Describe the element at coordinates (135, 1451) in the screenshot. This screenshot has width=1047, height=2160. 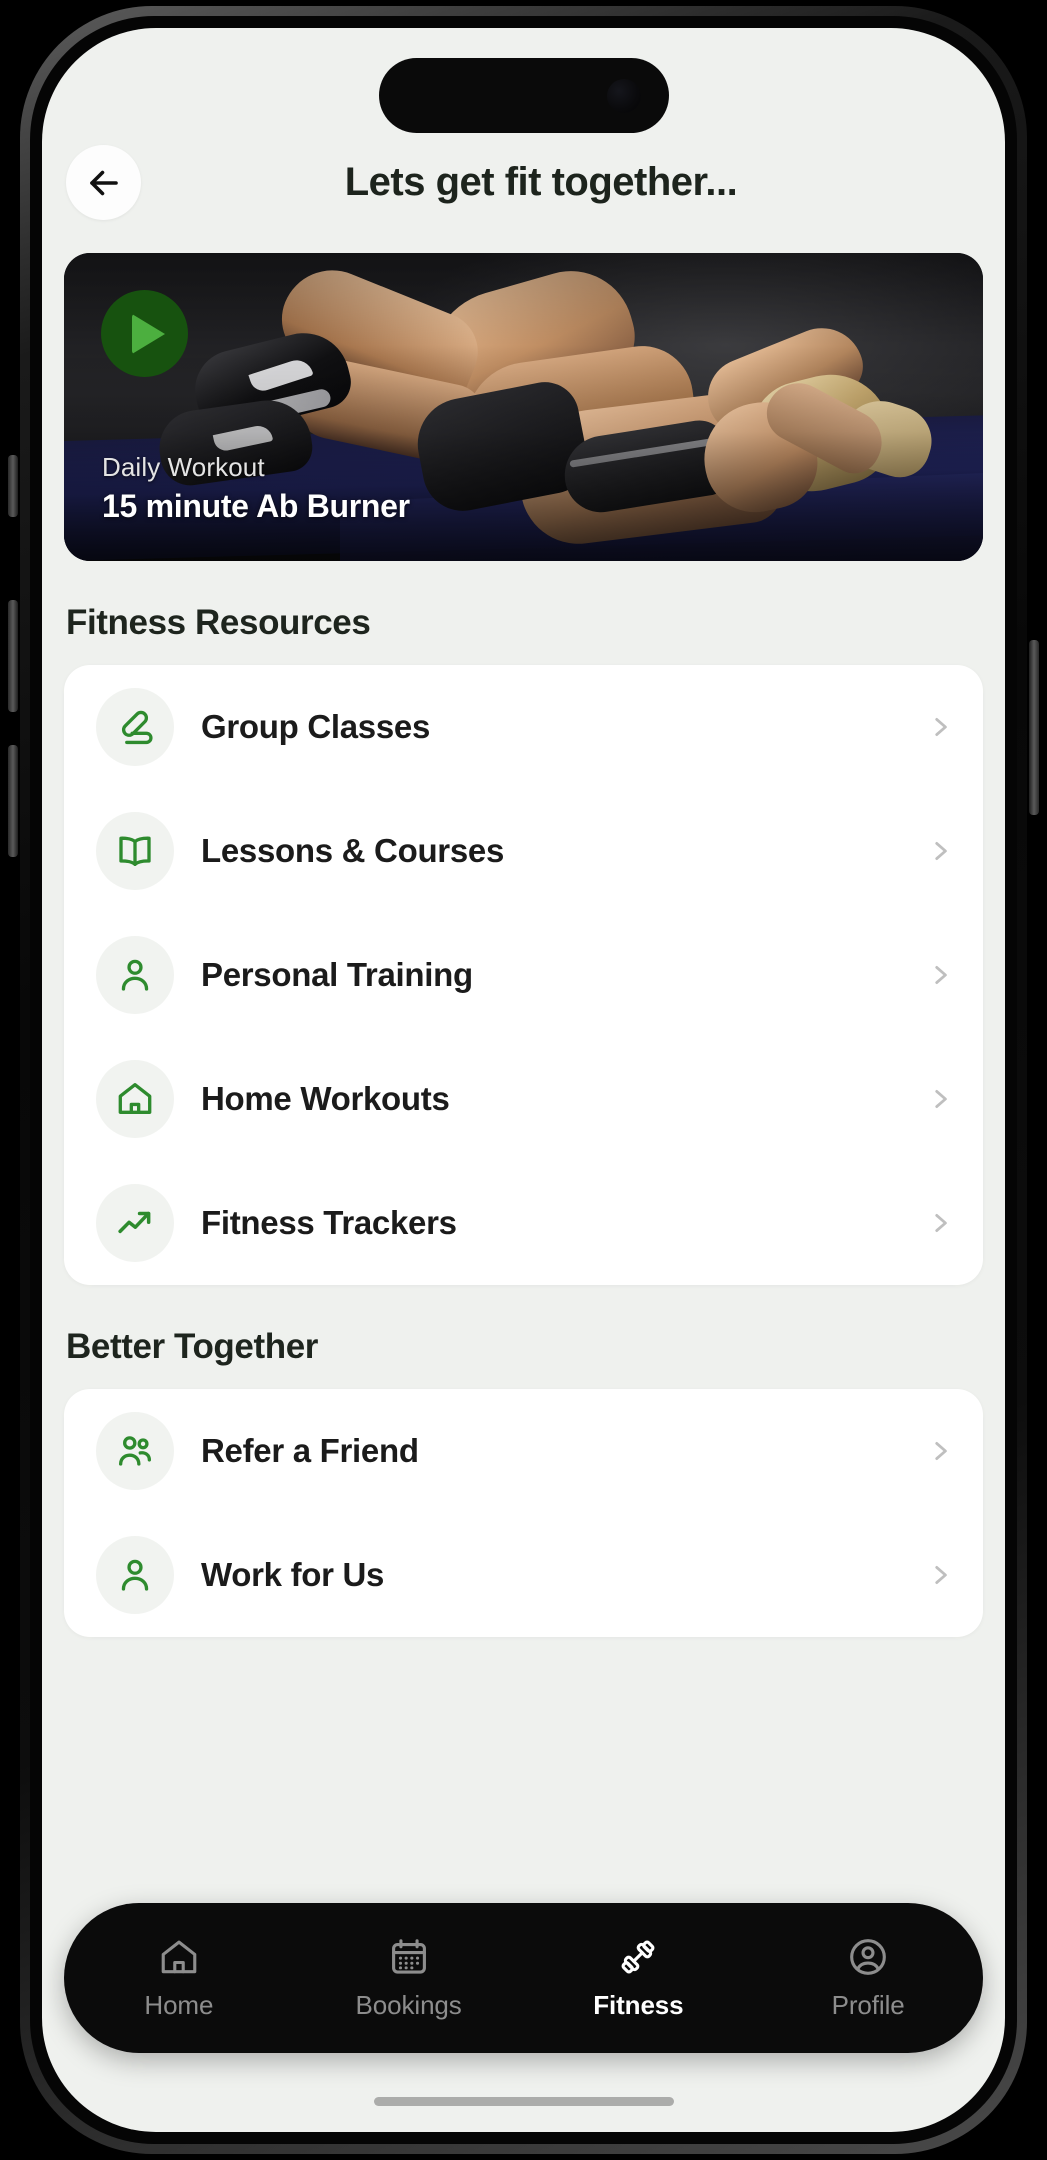
I see `people-group-icon` at that location.